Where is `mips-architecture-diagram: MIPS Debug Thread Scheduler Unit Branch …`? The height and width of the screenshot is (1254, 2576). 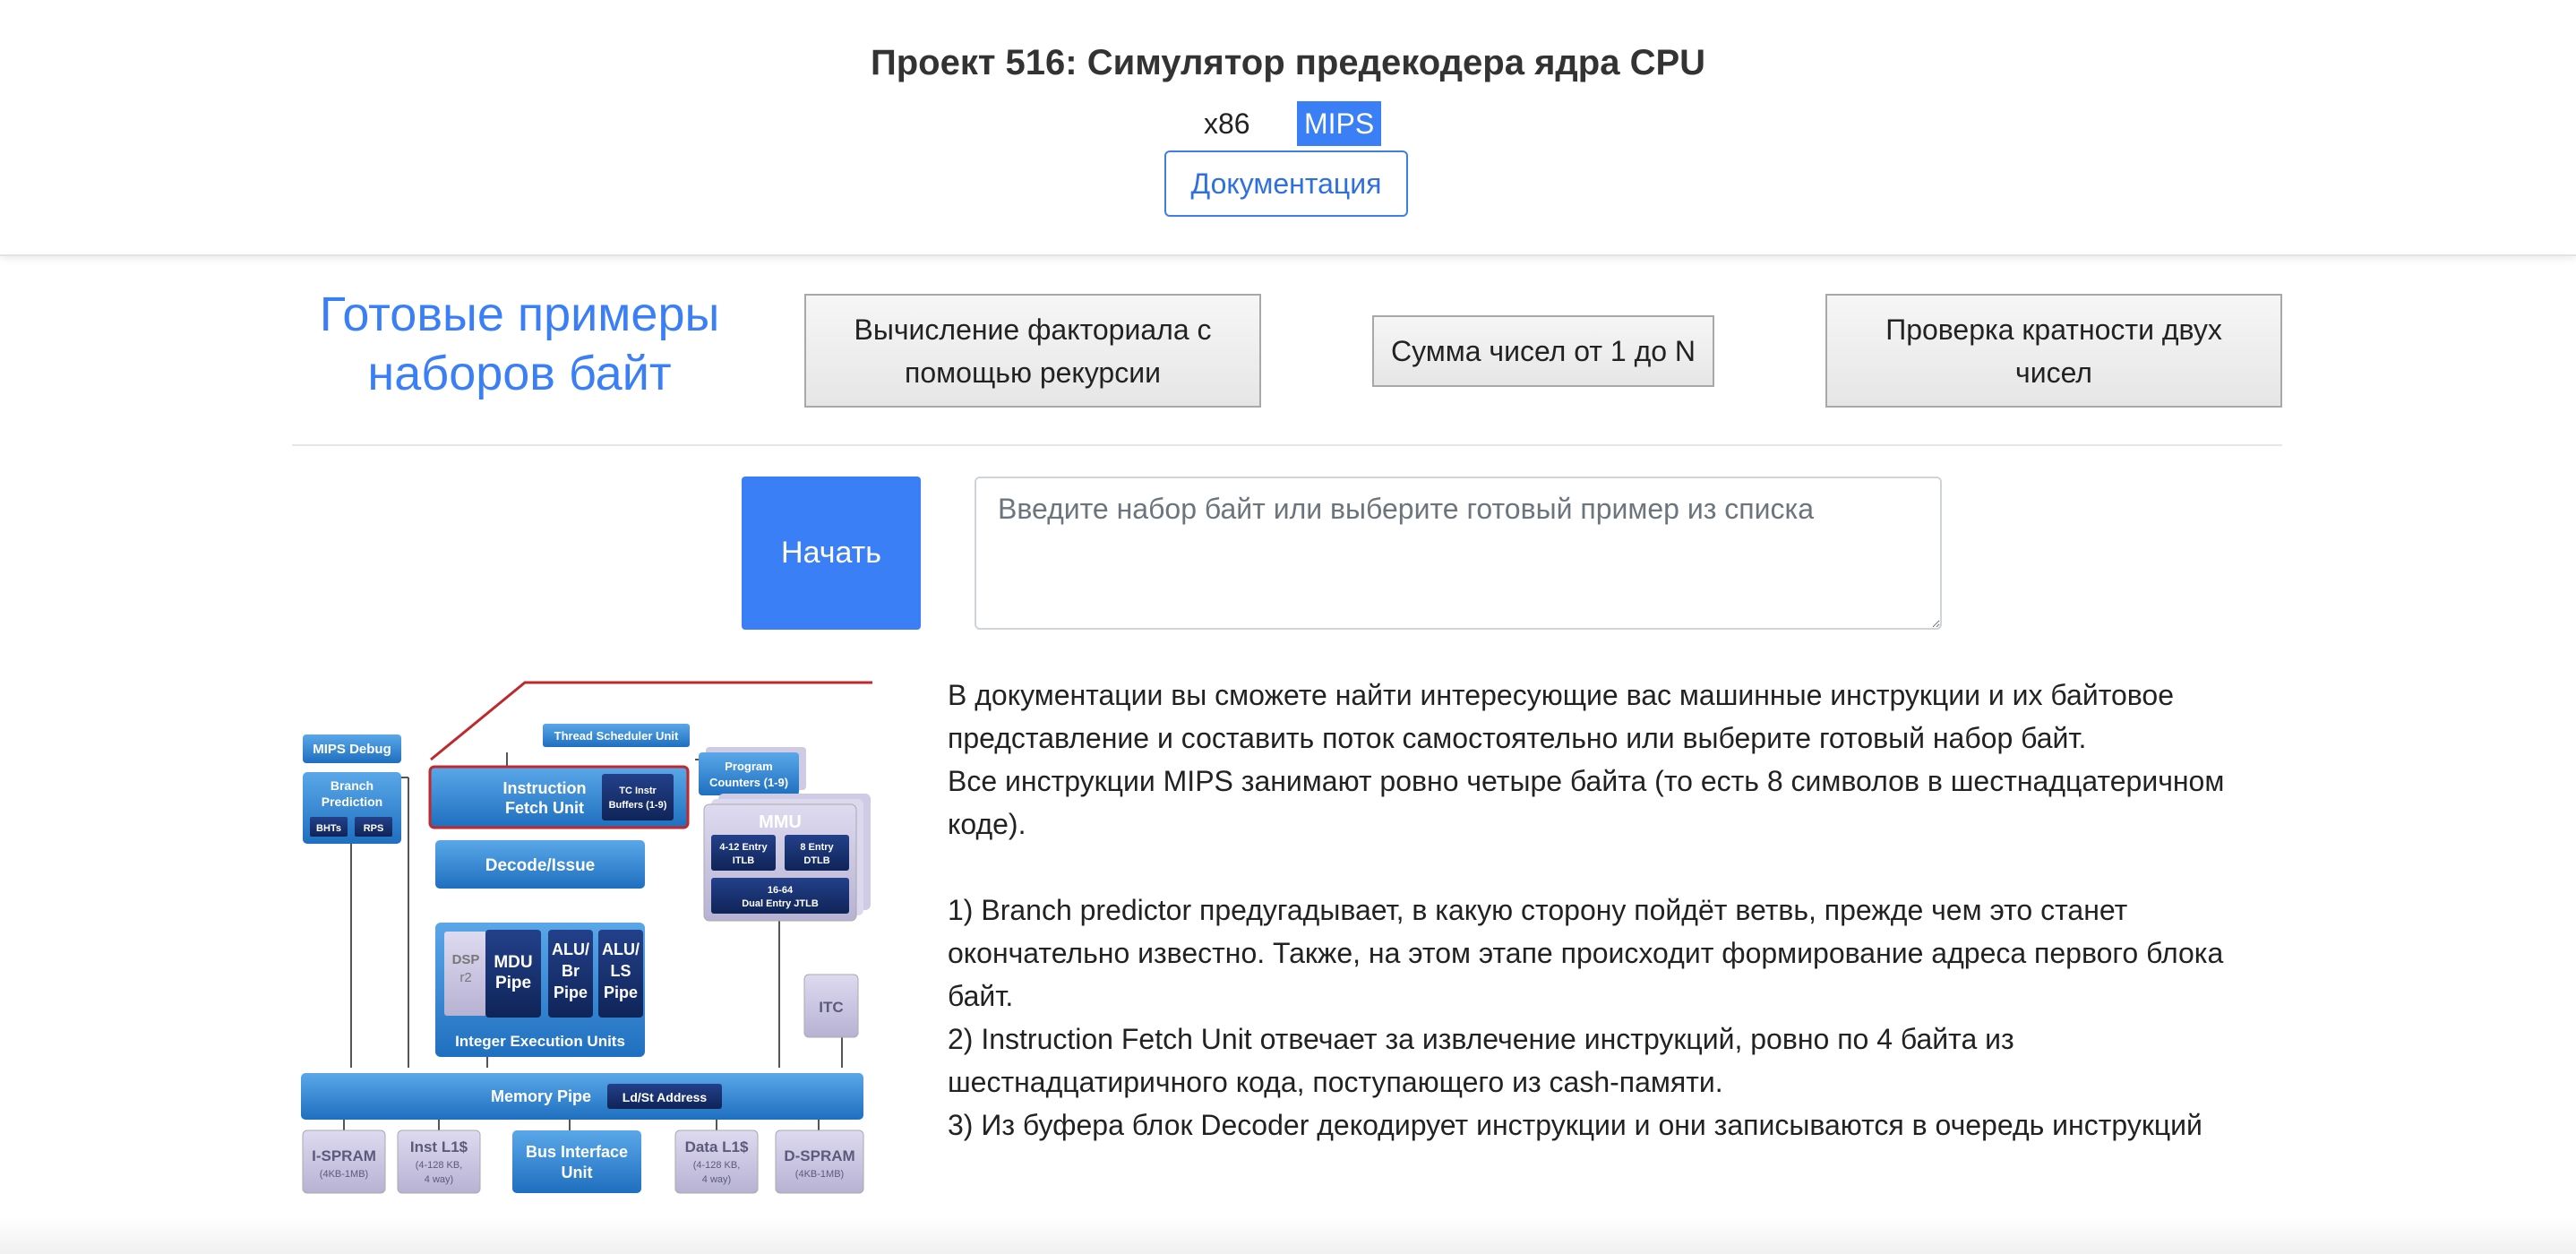 mips-architecture-diagram: MIPS Debug Thread Scheduler Unit Branch … is located at coordinates (586, 937).